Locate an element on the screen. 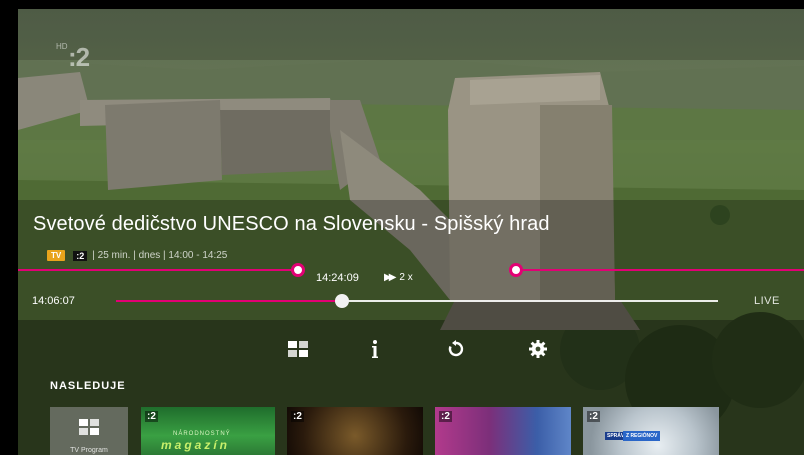 The height and width of the screenshot is (455, 804). tv-program-label: TV Program is located at coordinates (89, 450).